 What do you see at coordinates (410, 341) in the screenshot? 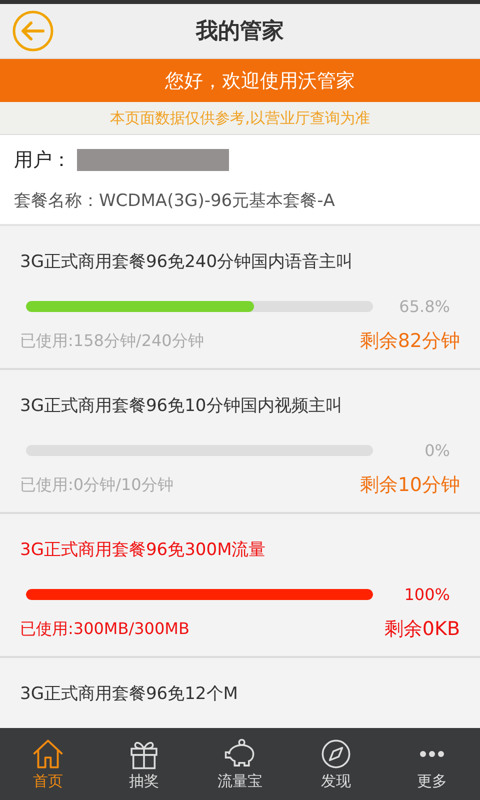
I see `remaining-text: 剩余82分钟` at bounding box center [410, 341].